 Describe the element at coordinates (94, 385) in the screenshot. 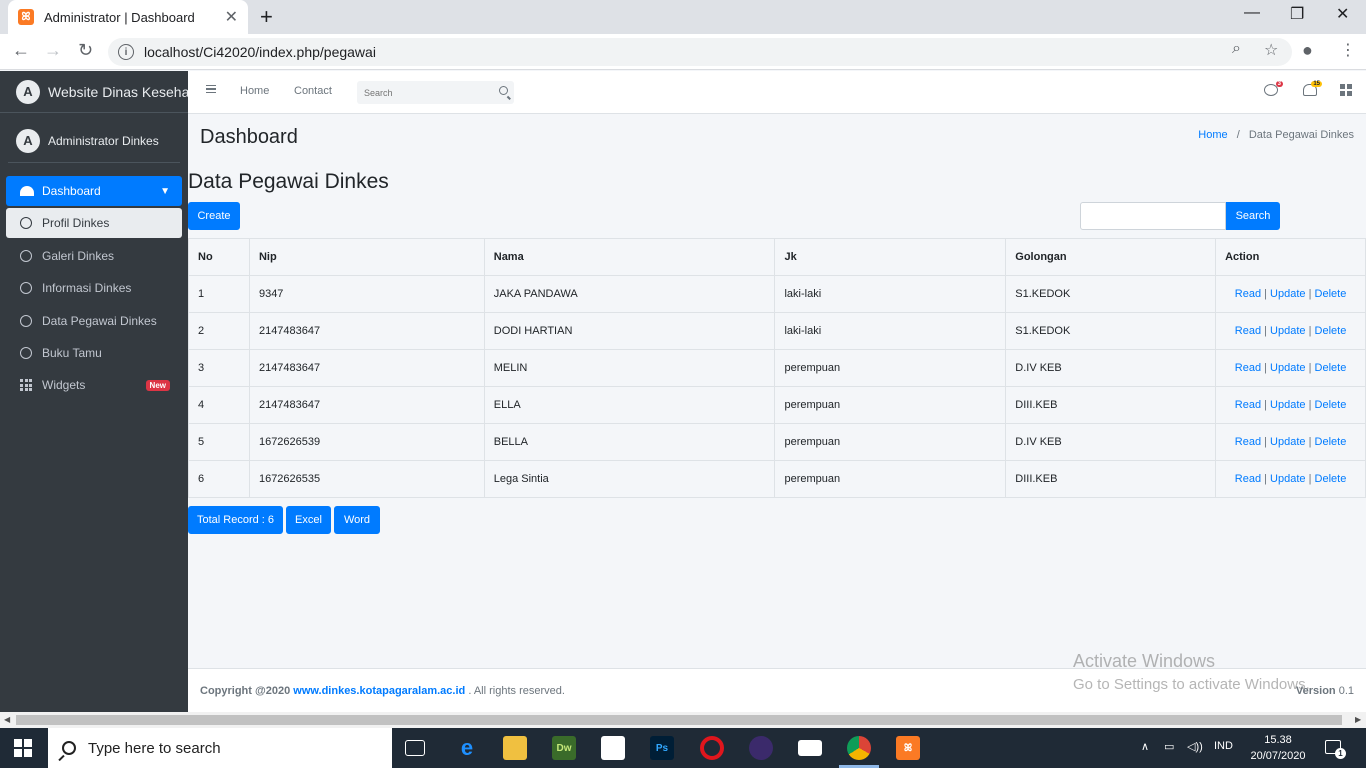

I see `sidebar-item-widgets: Widgets New` at that location.